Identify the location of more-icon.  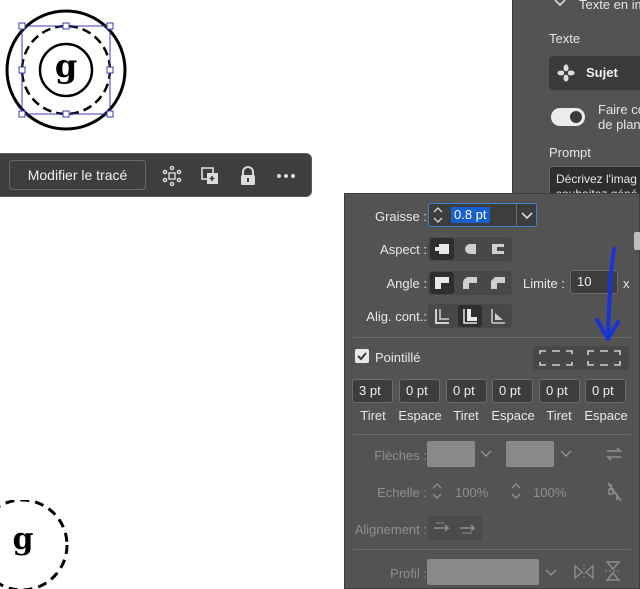
(286, 176).